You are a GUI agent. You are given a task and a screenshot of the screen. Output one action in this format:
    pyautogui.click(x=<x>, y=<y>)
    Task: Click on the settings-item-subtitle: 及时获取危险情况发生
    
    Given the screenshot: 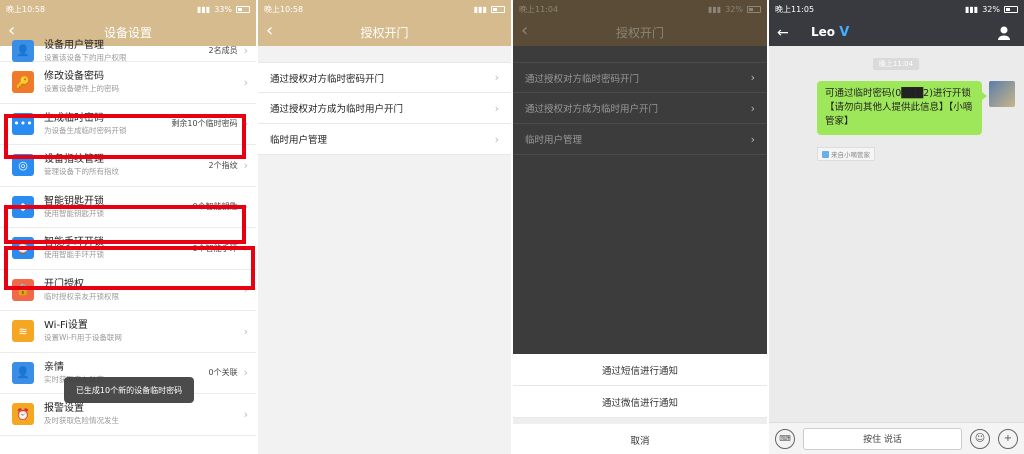 What is the action you would take?
    pyautogui.click(x=81, y=421)
    